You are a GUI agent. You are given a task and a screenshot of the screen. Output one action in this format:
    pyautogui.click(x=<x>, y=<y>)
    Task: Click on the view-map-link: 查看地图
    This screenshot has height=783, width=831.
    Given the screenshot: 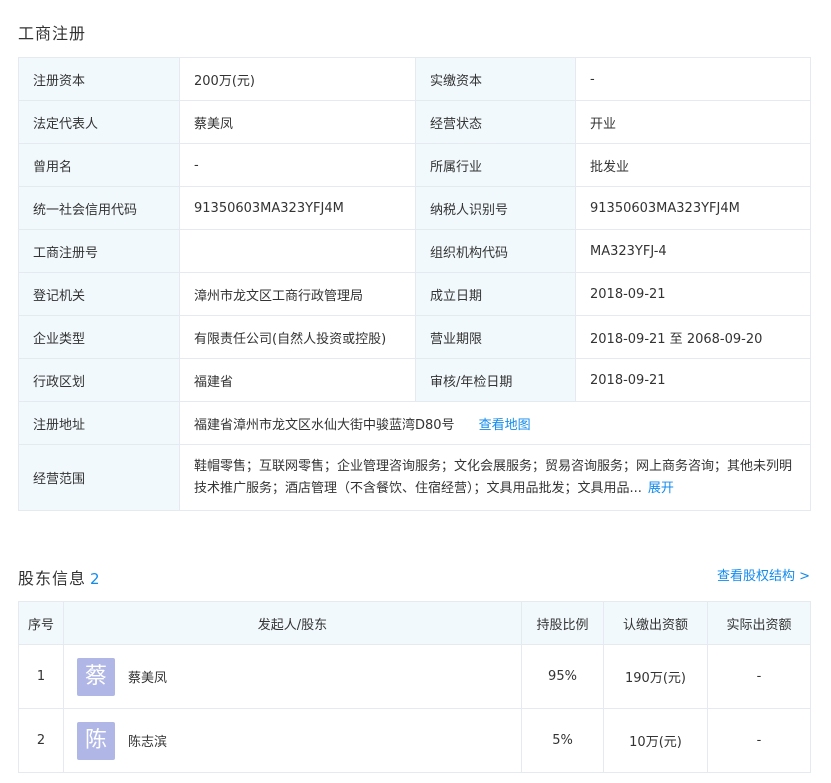 What is the action you would take?
    pyautogui.click(x=505, y=425)
    